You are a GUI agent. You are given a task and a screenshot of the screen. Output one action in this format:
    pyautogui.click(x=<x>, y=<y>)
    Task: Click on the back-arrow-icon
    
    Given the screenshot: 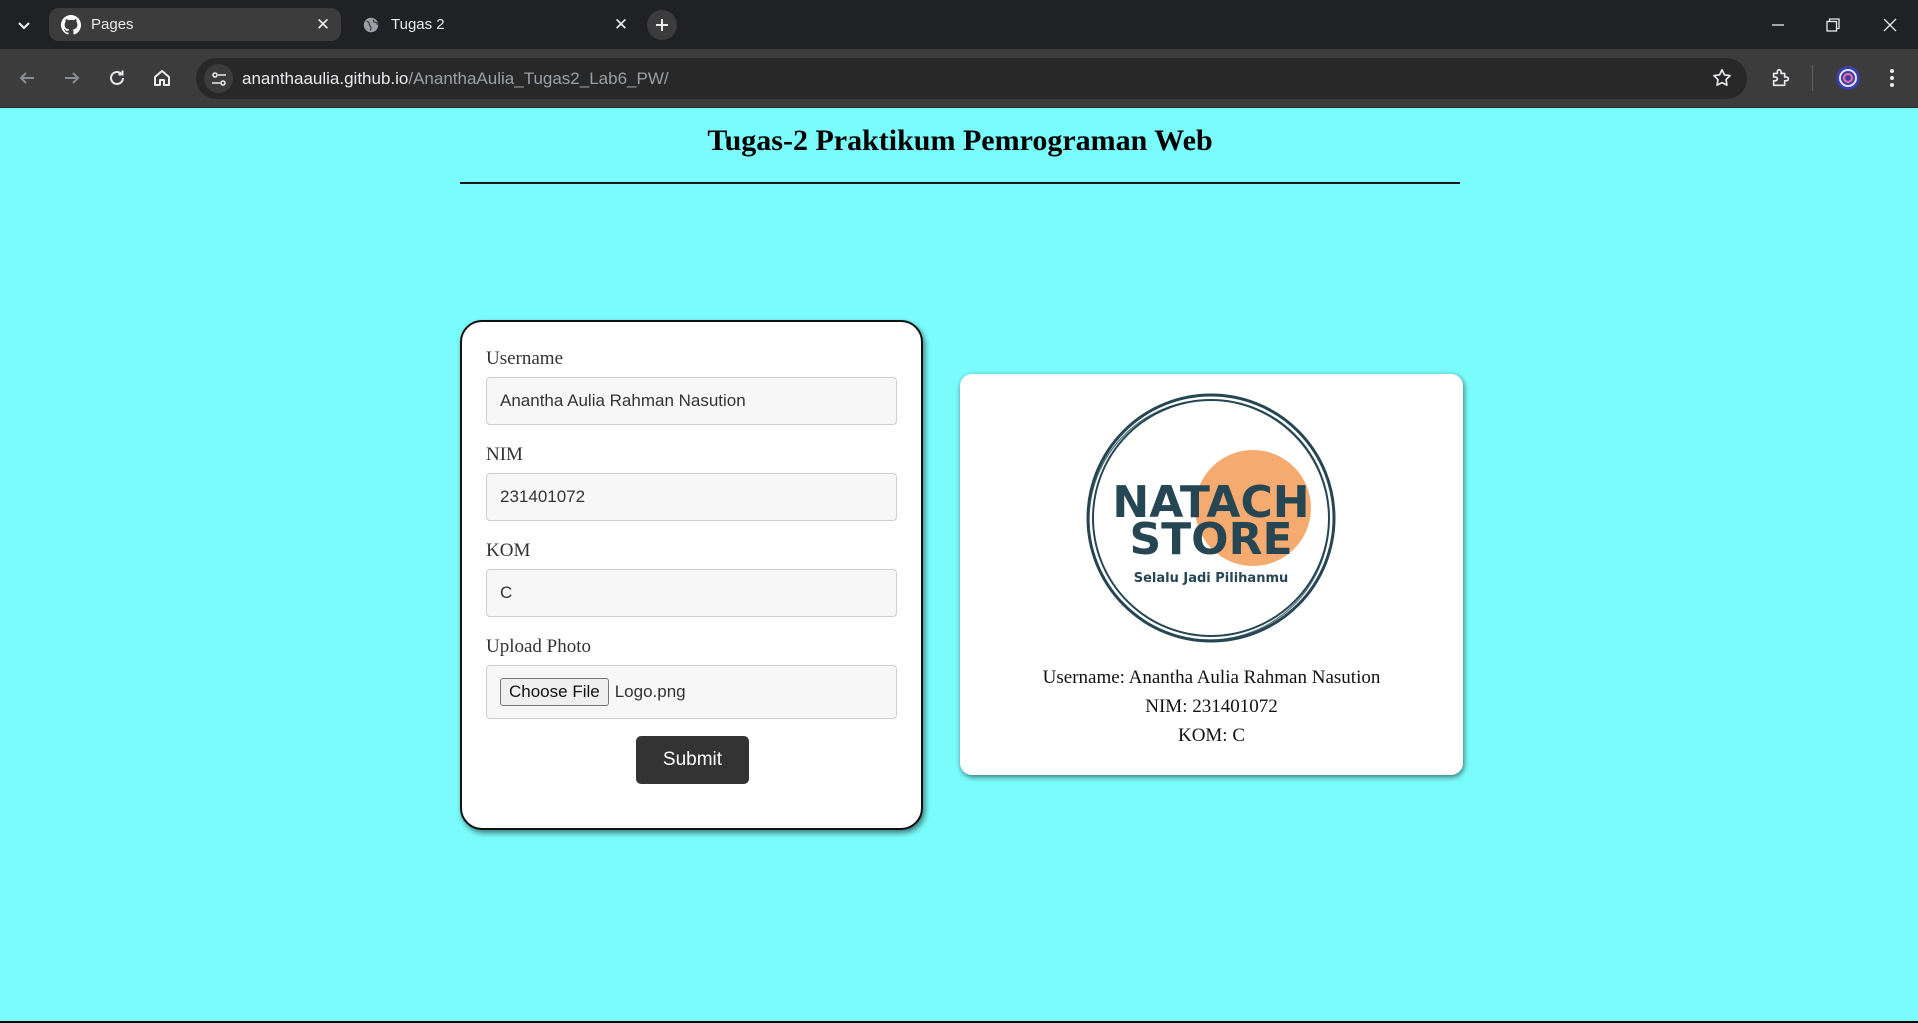 What is the action you would take?
    pyautogui.click(x=27, y=78)
    